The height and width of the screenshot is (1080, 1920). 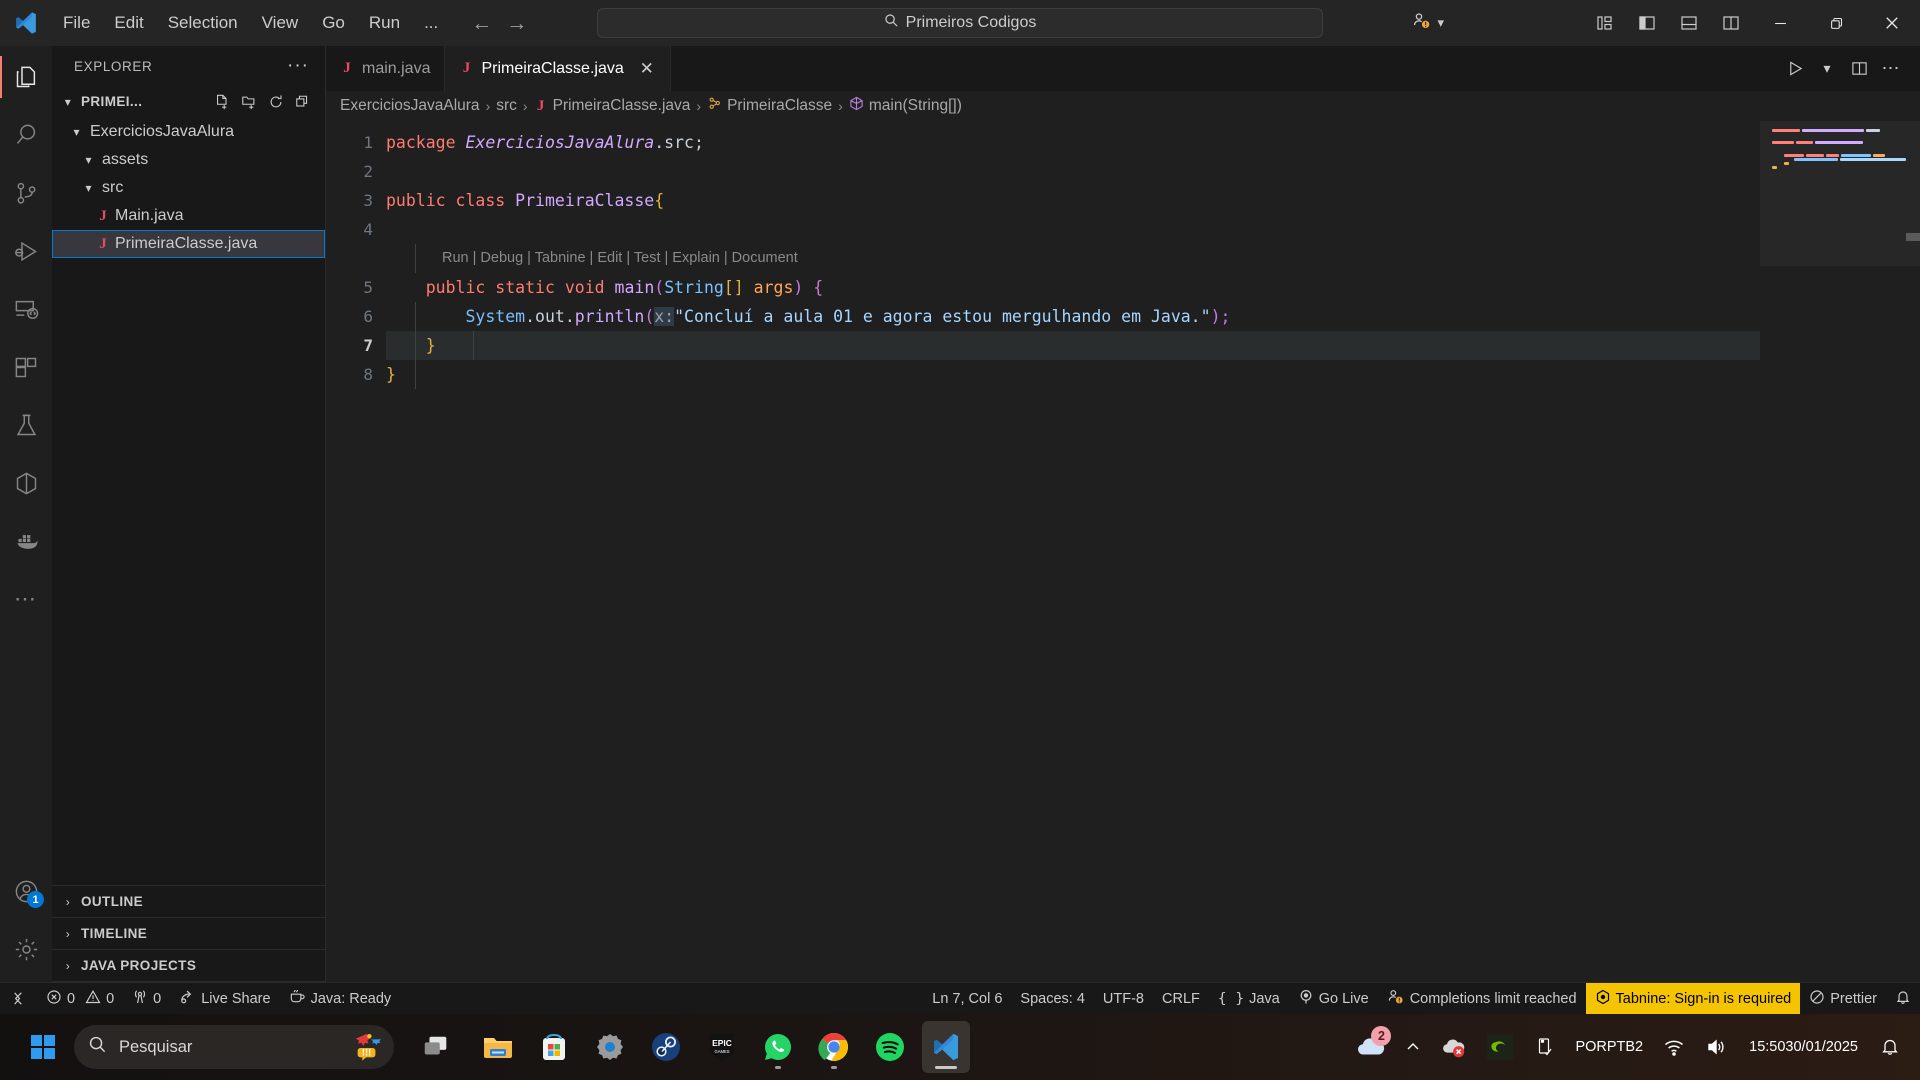 I want to click on collapse-folders-icon, so click(x=302, y=101).